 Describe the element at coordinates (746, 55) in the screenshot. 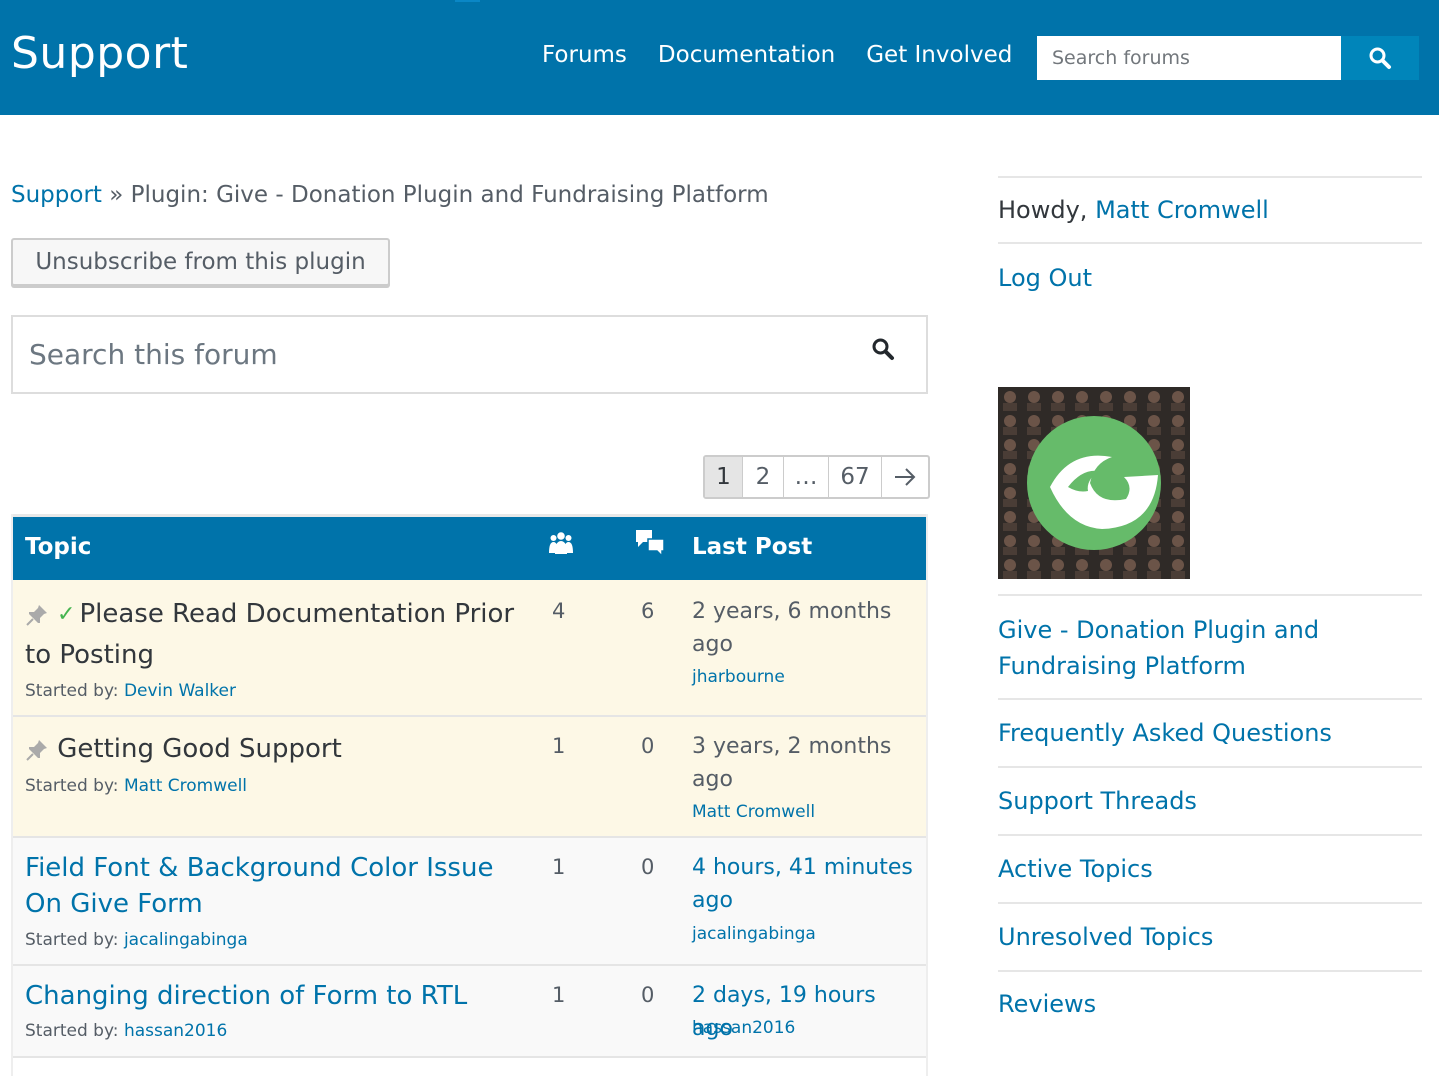

I see `nav-documentation: Documentation` at that location.